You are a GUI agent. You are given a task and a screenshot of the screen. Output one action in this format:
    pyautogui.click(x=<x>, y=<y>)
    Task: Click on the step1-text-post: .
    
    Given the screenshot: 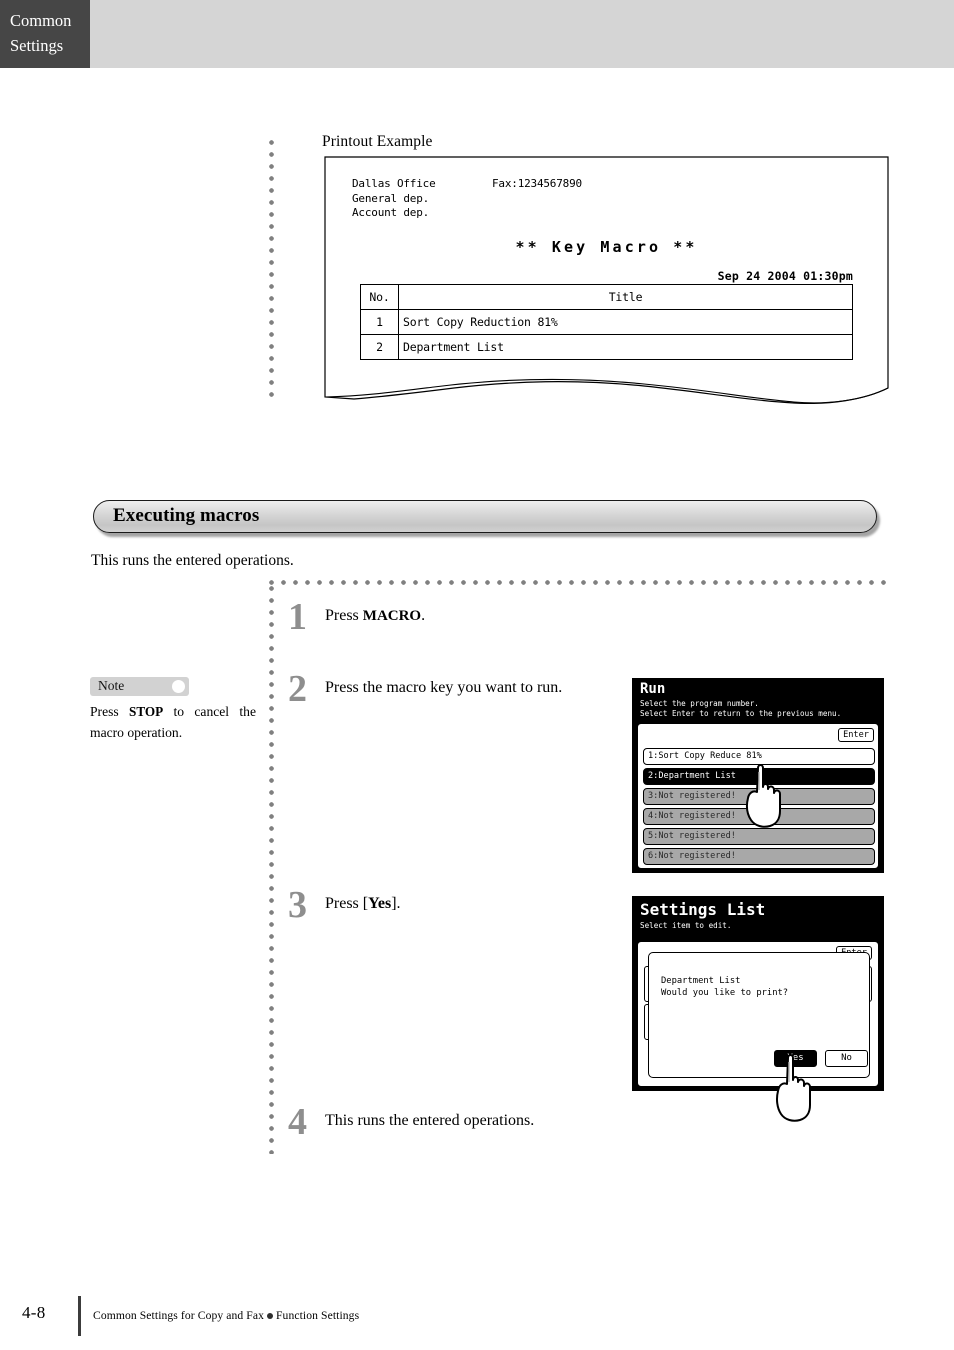 What is the action you would take?
    pyautogui.click(x=423, y=615)
    